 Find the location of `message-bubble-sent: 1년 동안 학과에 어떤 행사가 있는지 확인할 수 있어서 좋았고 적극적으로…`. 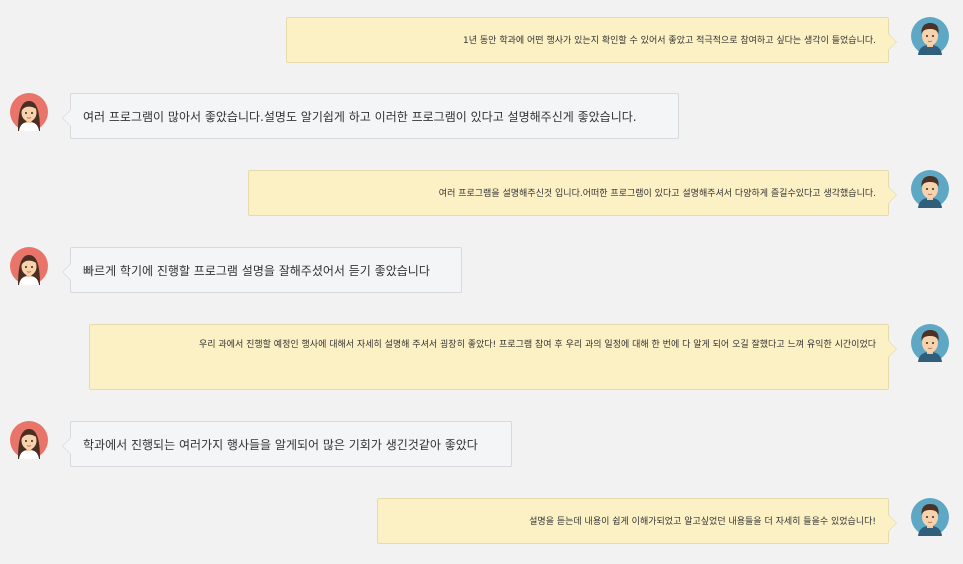

message-bubble-sent: 1년 동안 학과에 어떤 행사가 있는지 확인할 수 있어서 좋았고 적극적으로… is located at coordinates (591, 40).